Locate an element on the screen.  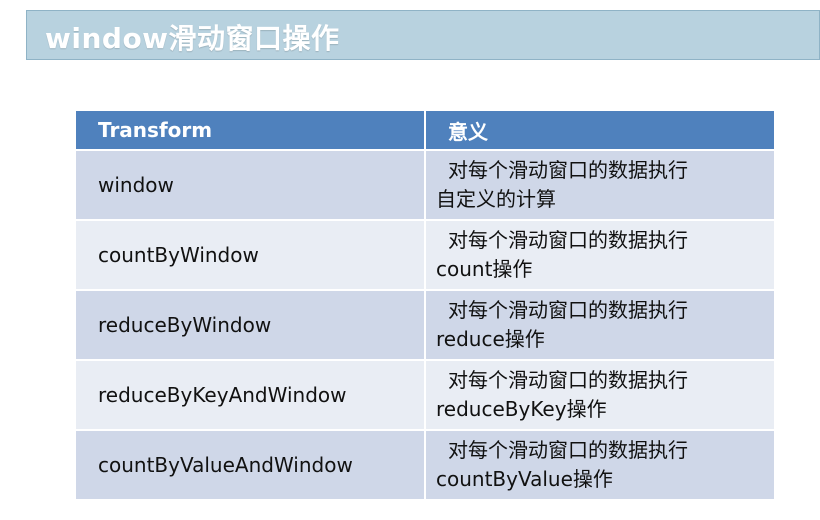
table-row: reduceByWindow 对每个滑动窗口的数据执行 reduce操作 is located at coordinates (425, 325).